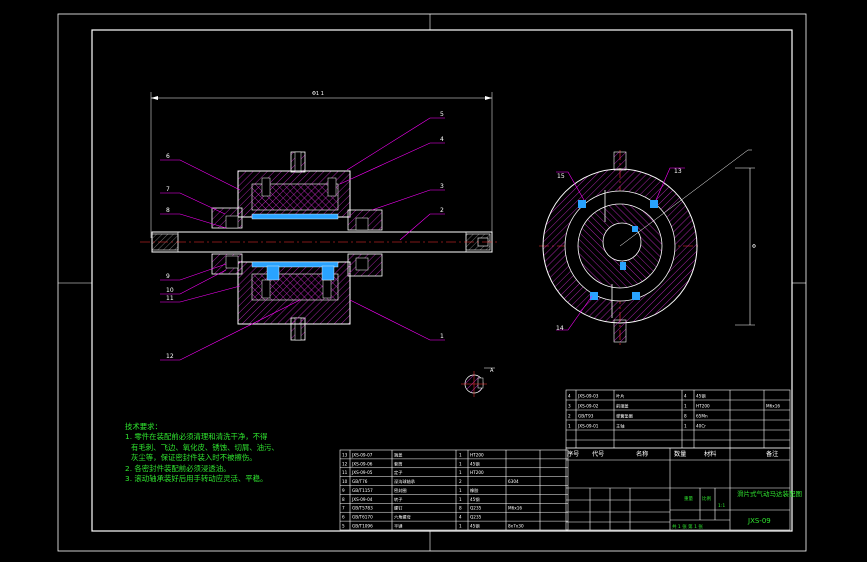  What do you see at coordinates (178, 468) in the screenshot?
I see `tech-line-4: 2. 各密封件装配前必须浸透油。` at bounding box center [178, 468].